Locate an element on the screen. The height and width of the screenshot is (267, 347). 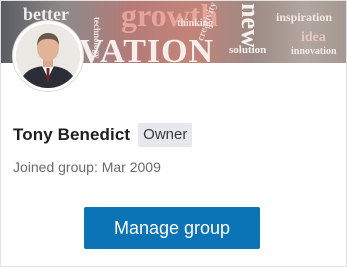
banner-word: thinking is located at coordinates (195, 23).